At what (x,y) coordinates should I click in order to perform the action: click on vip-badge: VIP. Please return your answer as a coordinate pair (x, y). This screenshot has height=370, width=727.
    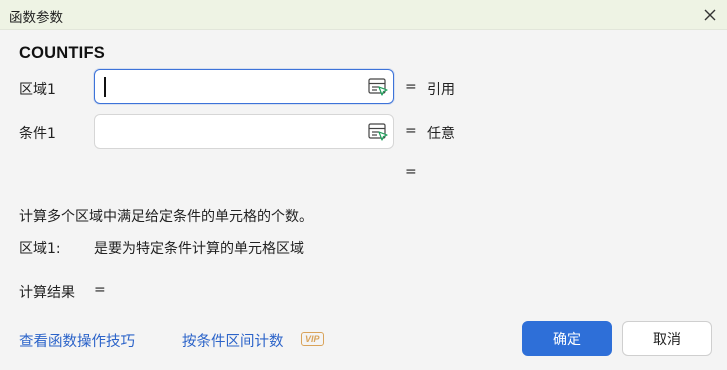
    Looking at the image, I should click on (312, 339).